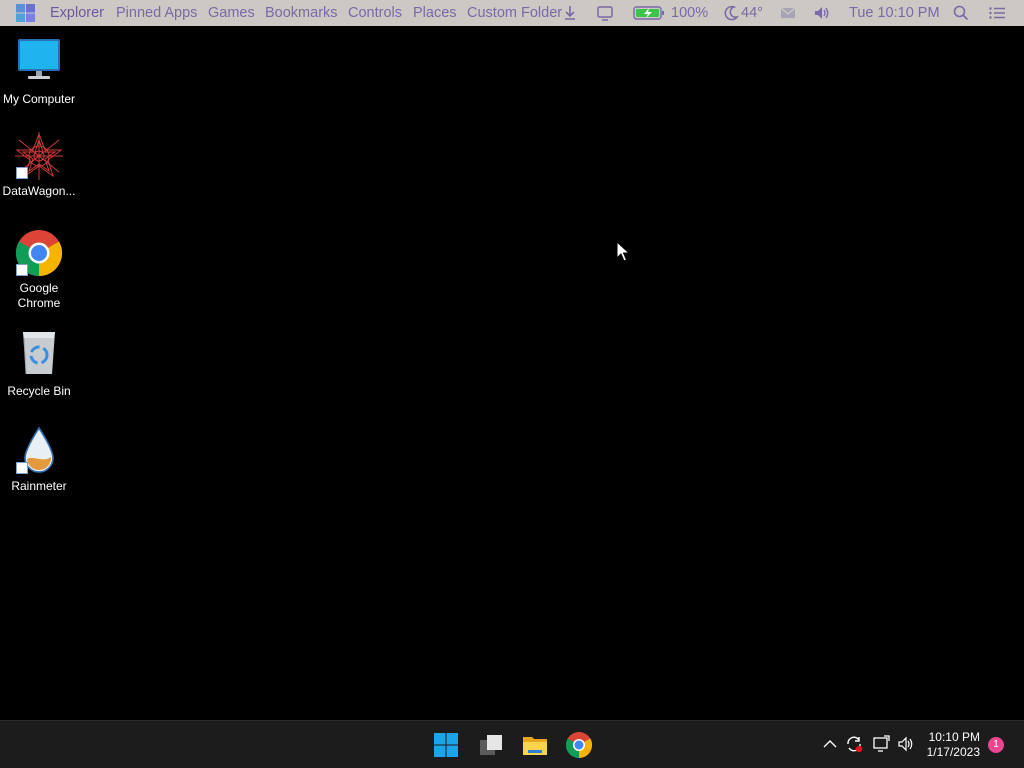 The height and width of the screenshot is (768, 1024). Describe the element at coordinates (535, 745) in the screenshot. I see `file-explorer-icon` at that location.